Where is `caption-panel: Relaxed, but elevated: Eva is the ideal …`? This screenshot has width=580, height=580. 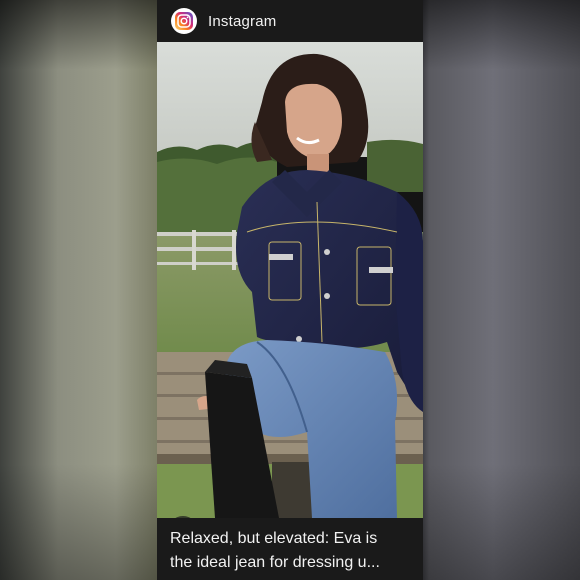
caption-panel: Relaxed, but elevated: Eva is the ideal … is located at coordinates (290, 549).